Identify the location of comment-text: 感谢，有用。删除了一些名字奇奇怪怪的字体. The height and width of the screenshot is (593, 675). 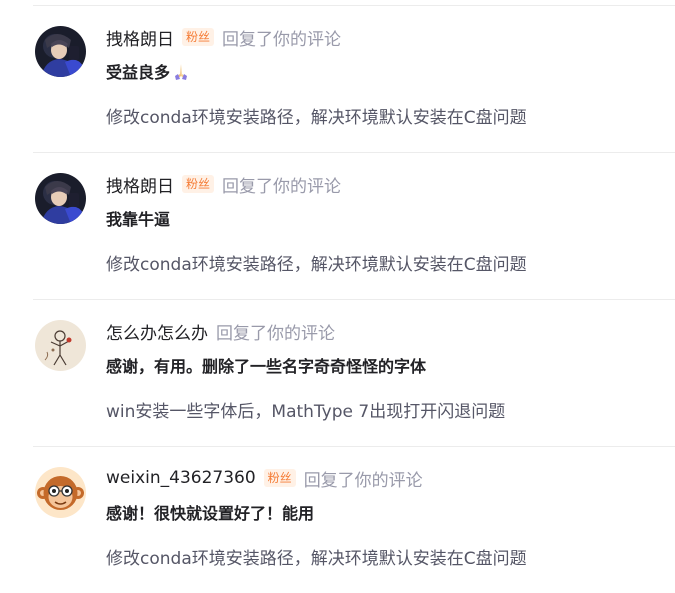
(266, 365).